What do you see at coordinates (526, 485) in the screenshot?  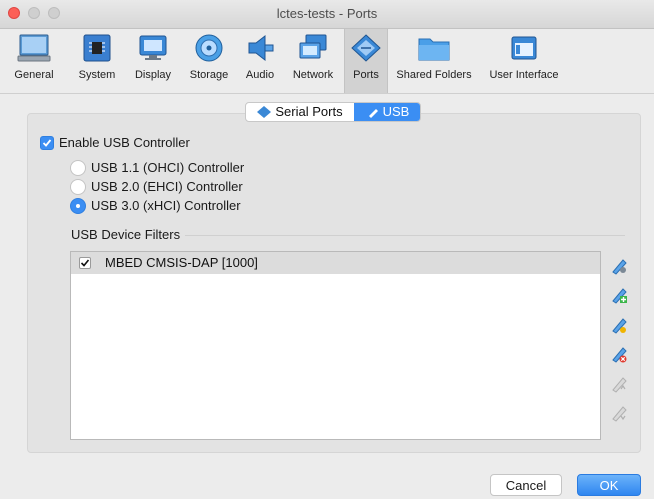 I see `cancel-button: Cancel` at bounding box center [526, 485].